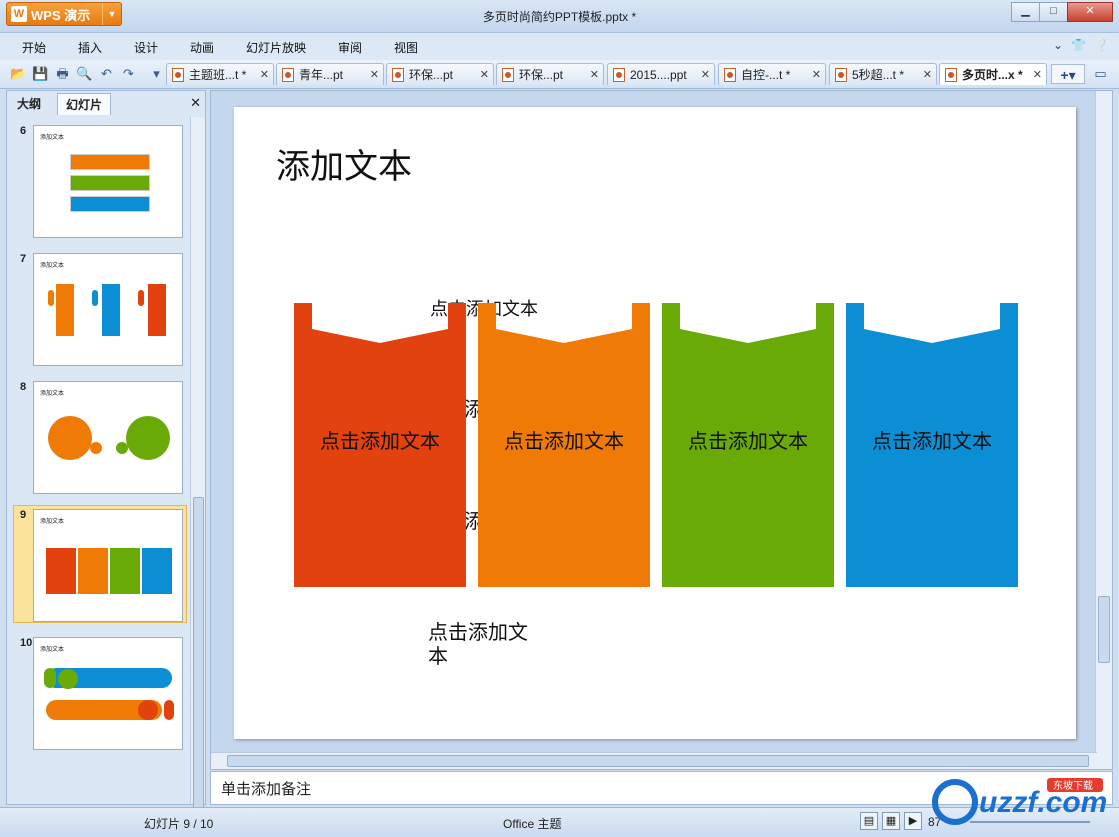  Describe the element at coordinates (1101, 45) in the screenshot. I see `help-icon: ❔` at that location.